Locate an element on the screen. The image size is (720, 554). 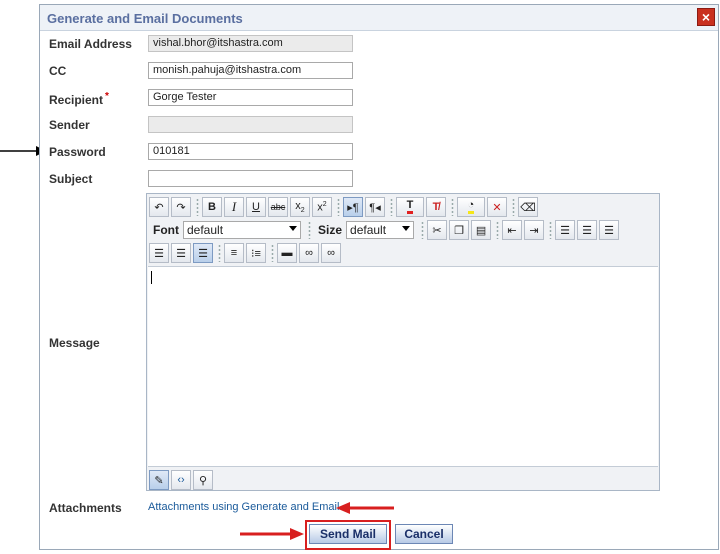
outdent-button: ⇤ is located at coordinates (512, 230).